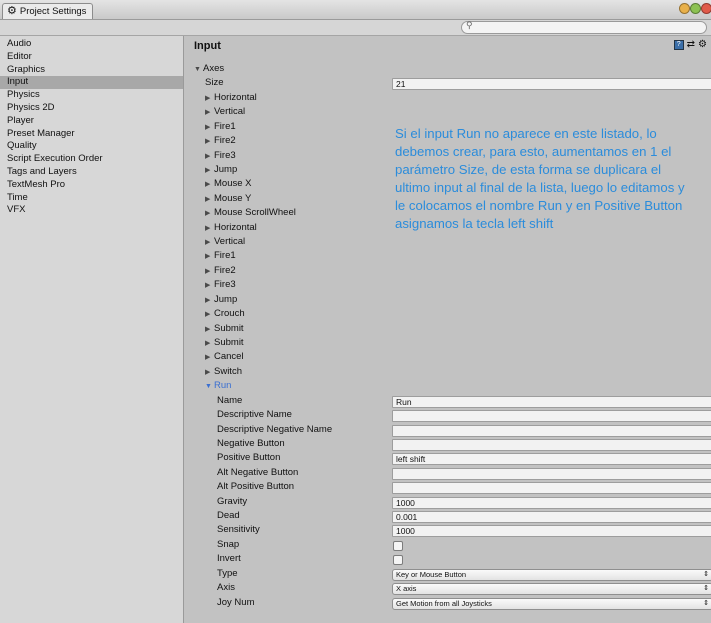 Image resolution: width=711 pixels, height=623 pixels. What do you see at coordinates (250, 213) in the screenshot?
I see `axis-item: ▶ Mouse ScrollWheel` at bounding box center [250, 213].